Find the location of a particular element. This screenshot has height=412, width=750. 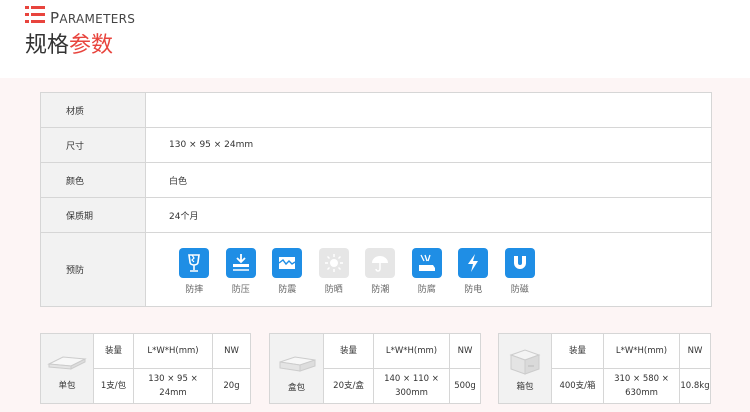

dim-value: 130 × 95 × 24mm is located at coordinates (173, 386).